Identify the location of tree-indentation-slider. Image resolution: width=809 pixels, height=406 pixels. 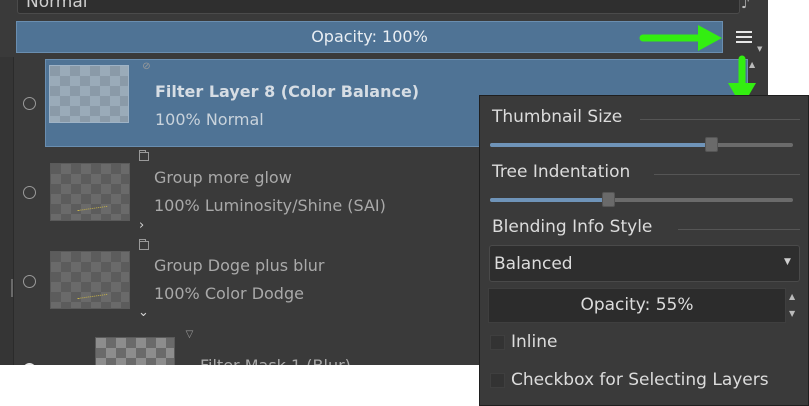
(641, 199).